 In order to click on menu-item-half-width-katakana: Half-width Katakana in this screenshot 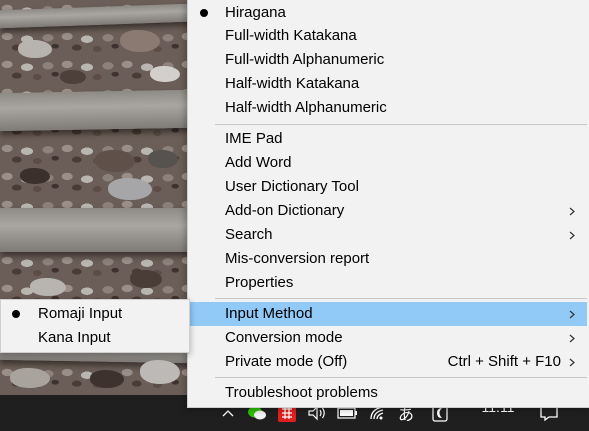, I will do `click(388, 84)`.